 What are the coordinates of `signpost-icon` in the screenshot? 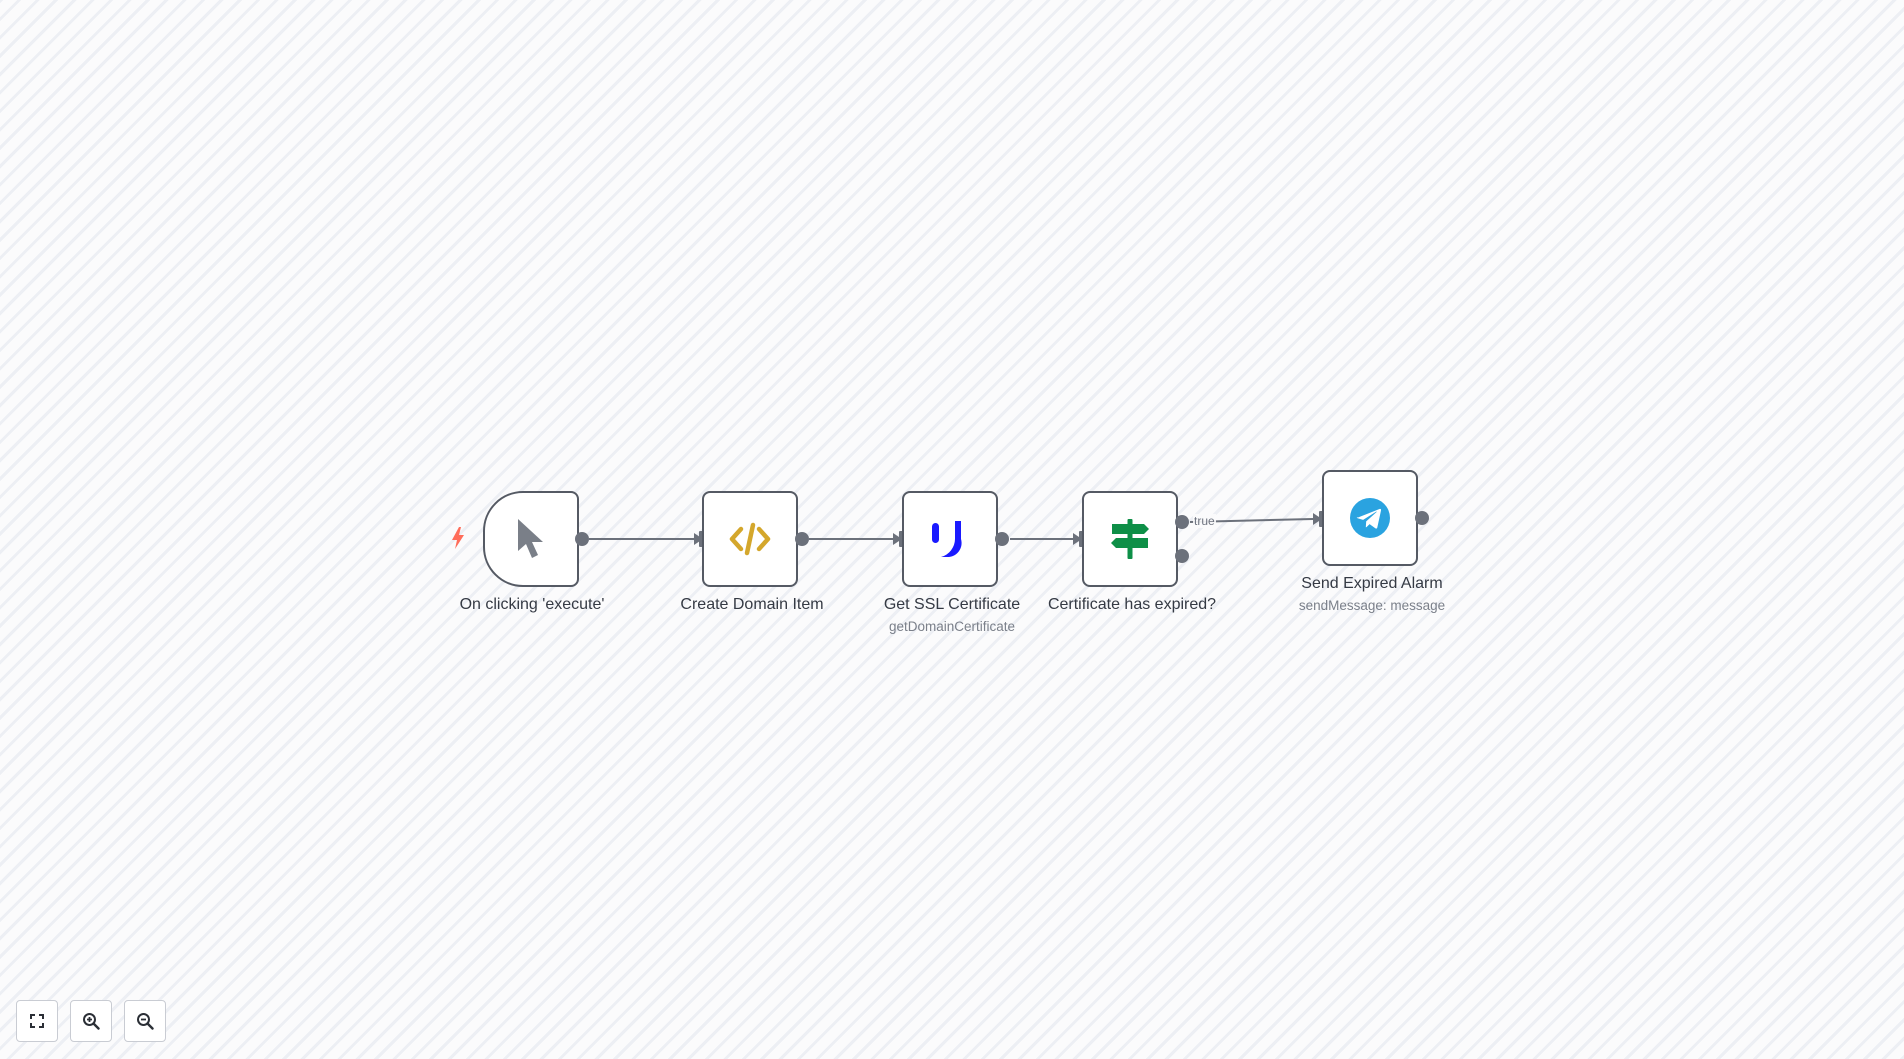 It's located at (1130, 539).